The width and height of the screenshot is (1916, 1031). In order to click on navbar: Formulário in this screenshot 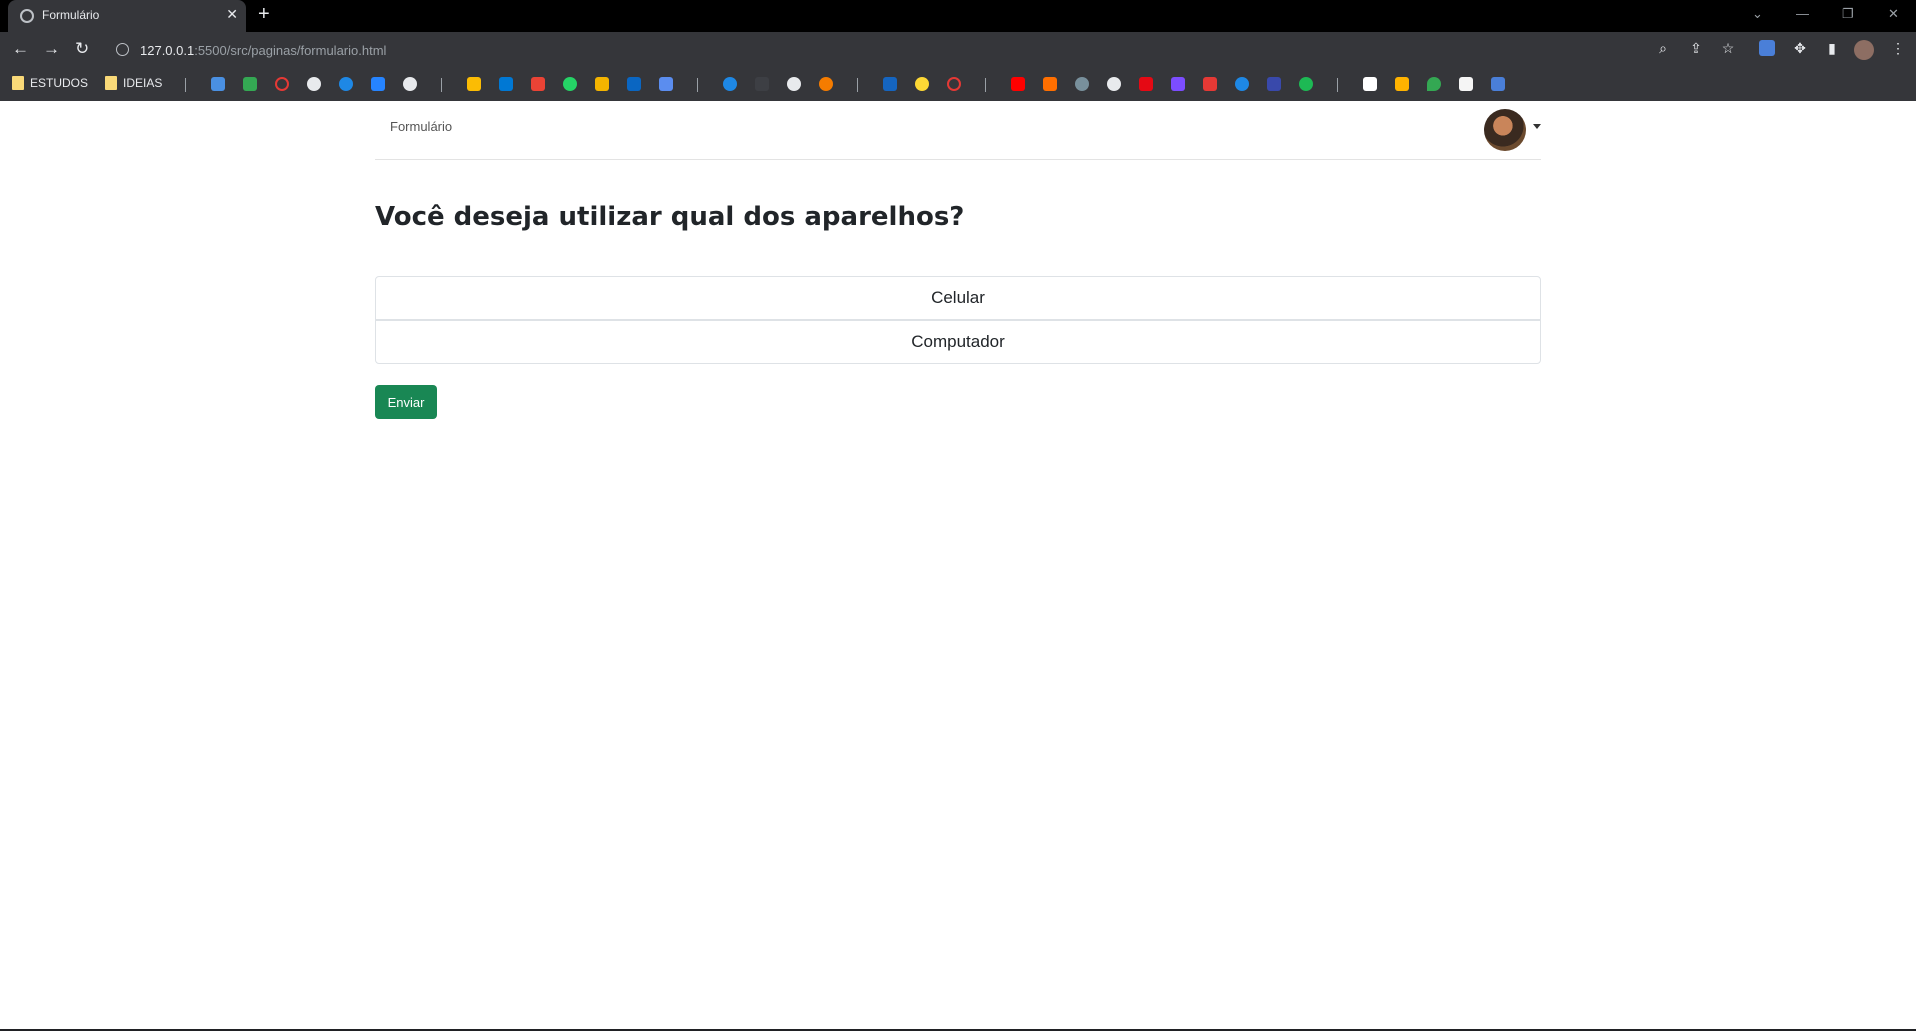, I will do `click(958, 130)`.